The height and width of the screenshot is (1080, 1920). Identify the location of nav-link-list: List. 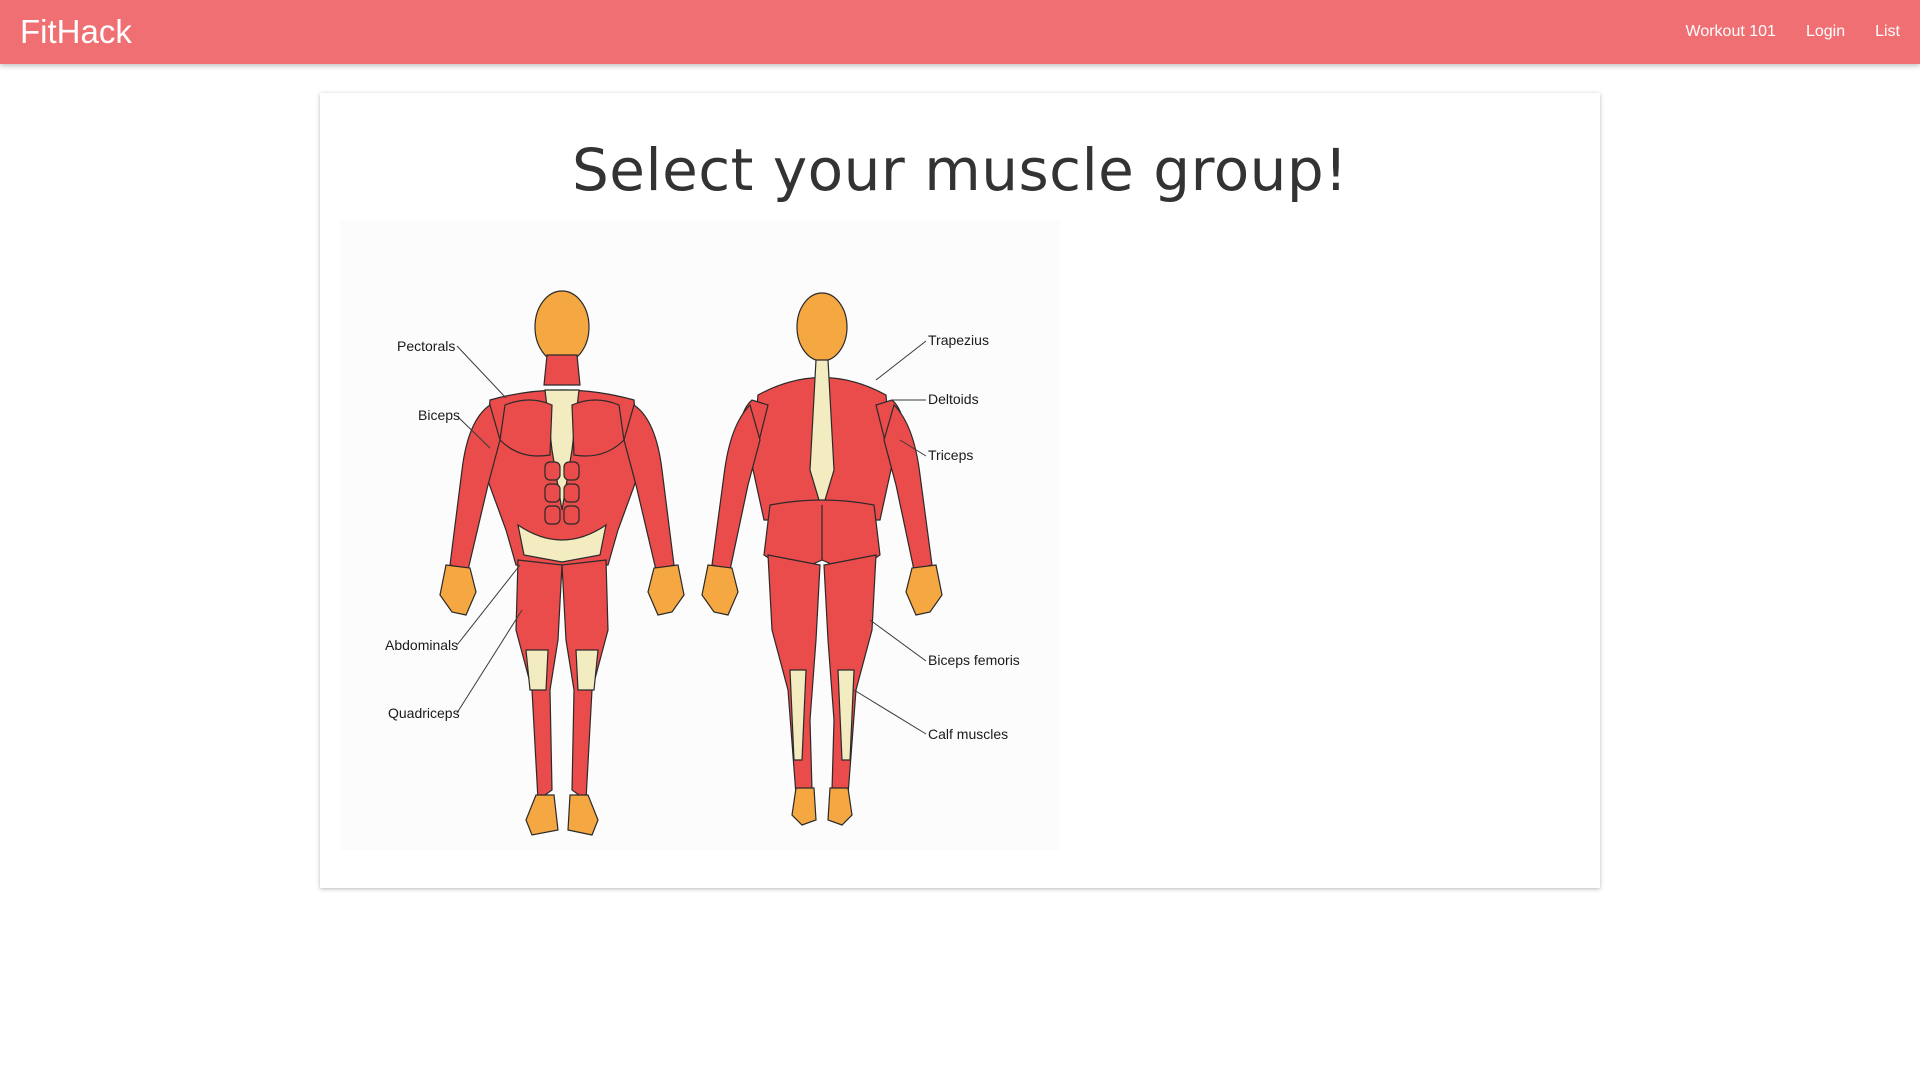
(1887, 32).